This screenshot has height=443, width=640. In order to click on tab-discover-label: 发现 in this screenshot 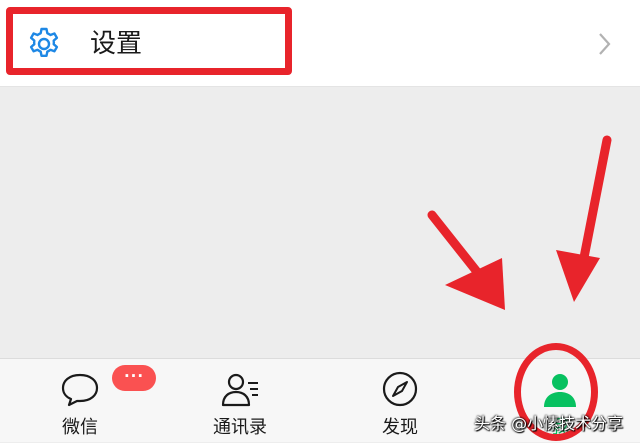, I will do `click(400, 427)`.